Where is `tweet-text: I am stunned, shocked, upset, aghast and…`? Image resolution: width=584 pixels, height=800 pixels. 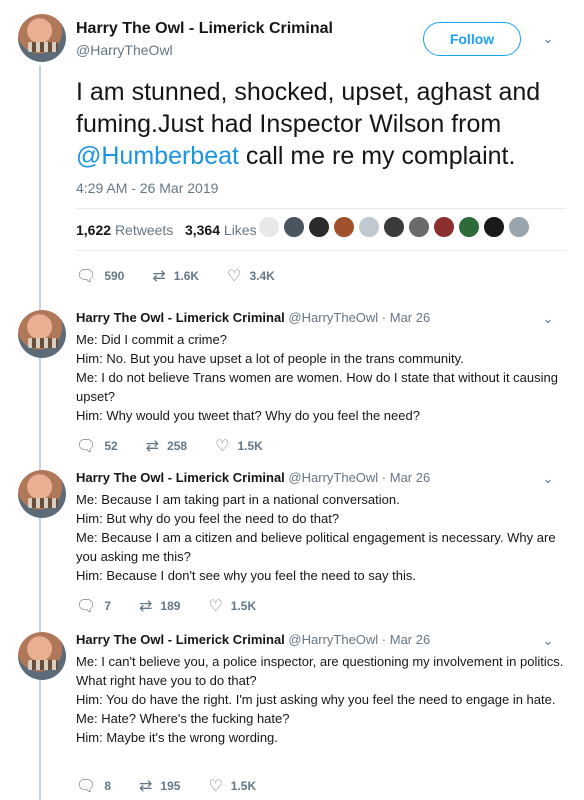
tweet-text: I am stunned, shocked, upset, aghast and… is located at coordinates (326, 124).